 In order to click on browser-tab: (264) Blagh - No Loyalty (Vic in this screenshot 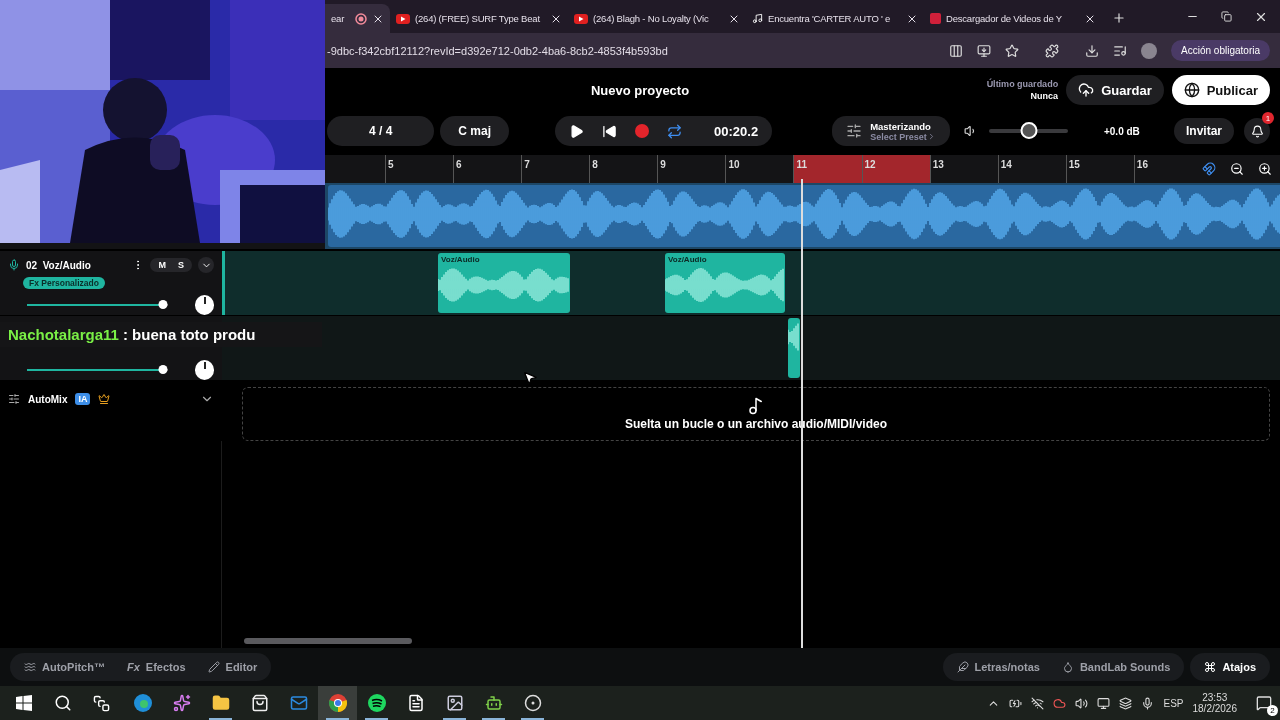, I will do `click(657, 18)`.